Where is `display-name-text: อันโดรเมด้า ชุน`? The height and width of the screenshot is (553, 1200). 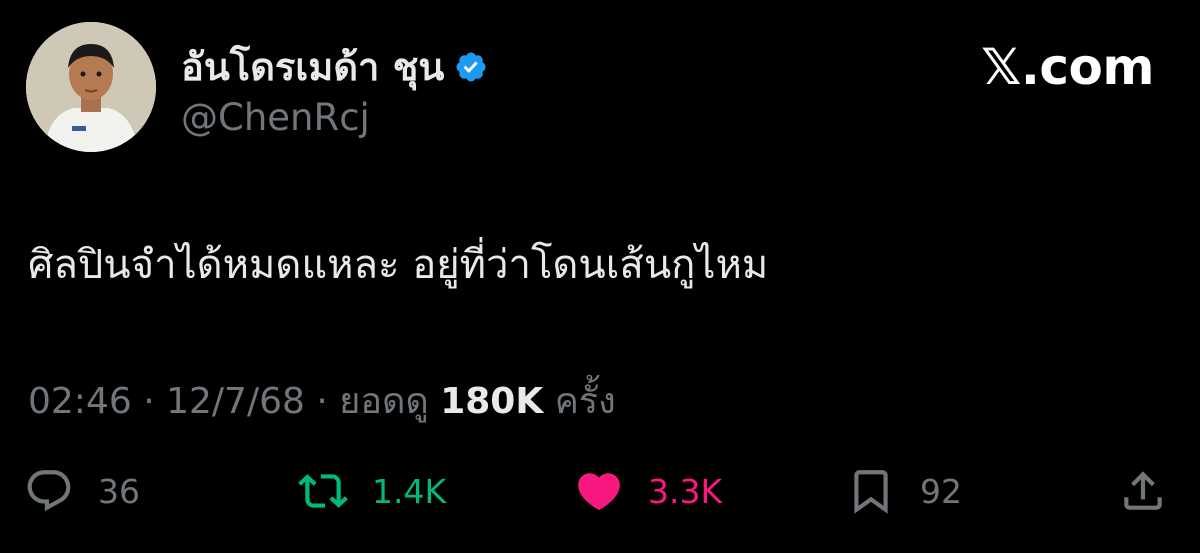 display-name-text: อันโดรเมด้า ชุน is located at coordinates (313, 67).